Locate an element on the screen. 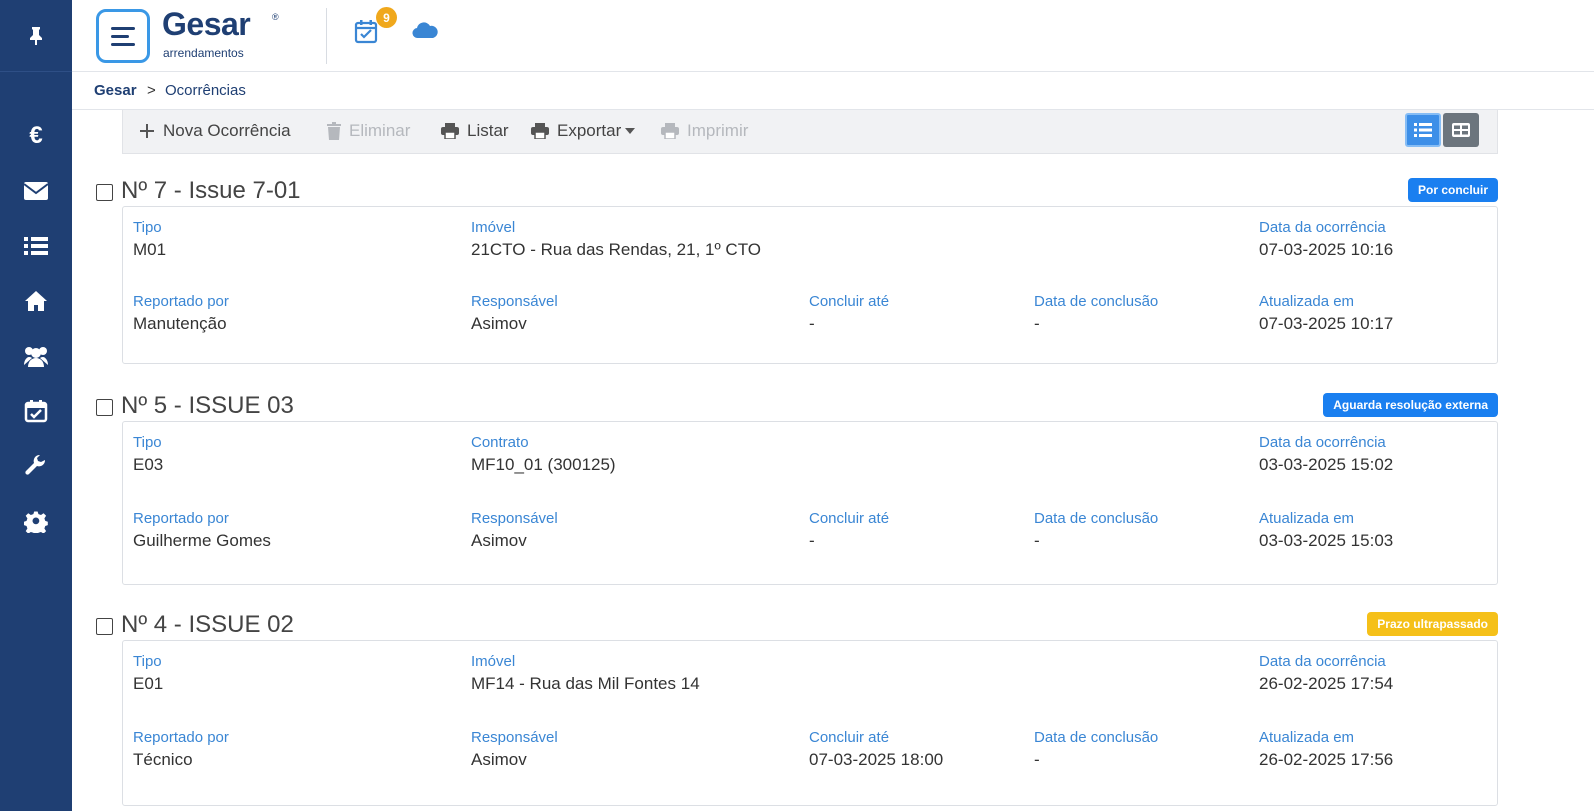 The image size is (1594, 811). sidebar-item-settings is located at coordinates (36, 521).